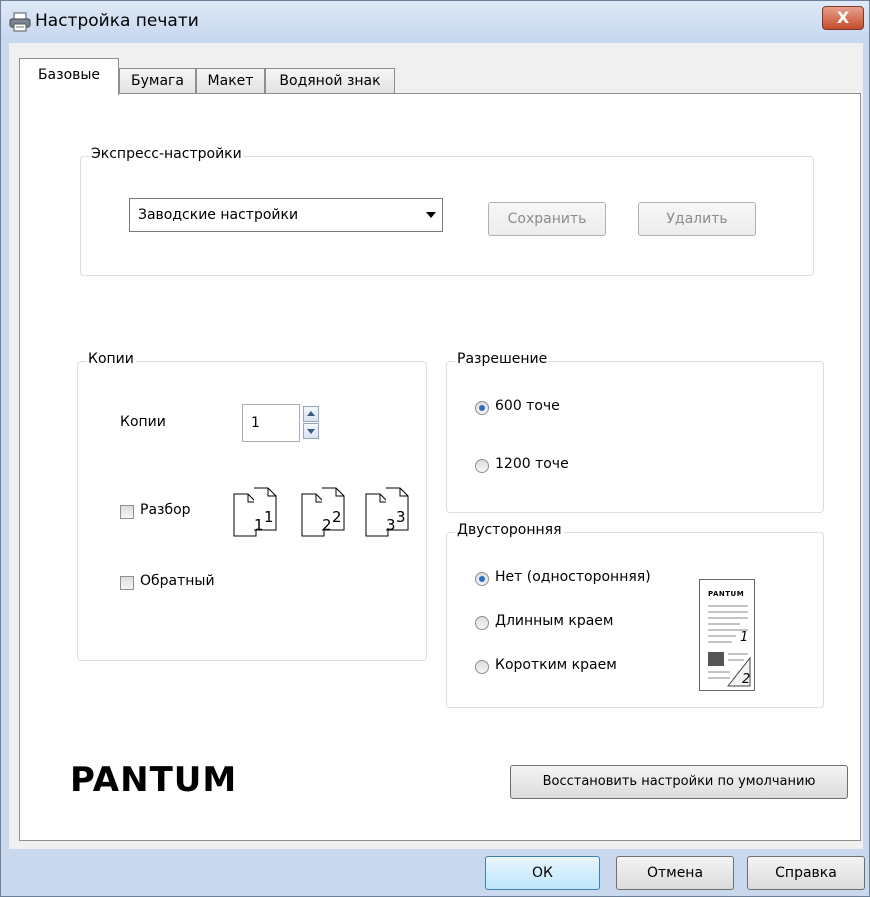  I want to click on copies-value: 1, so click(255, 423).